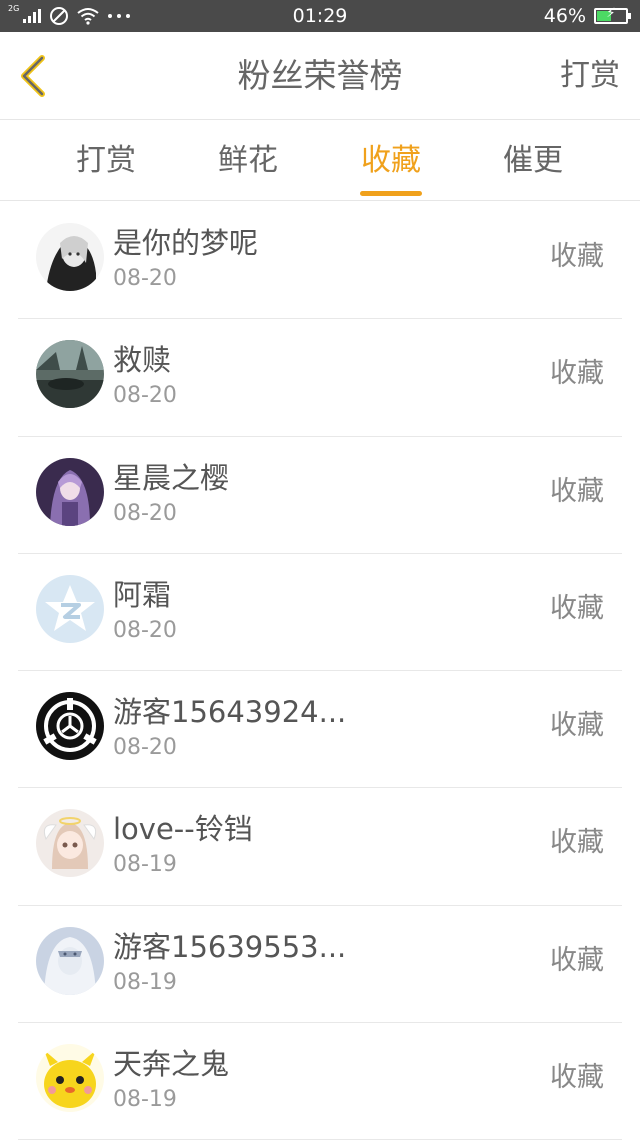 This screenshot has height=1140, width=640. I want to click on fan-name: 是你的梦呢, so click(186, 243).